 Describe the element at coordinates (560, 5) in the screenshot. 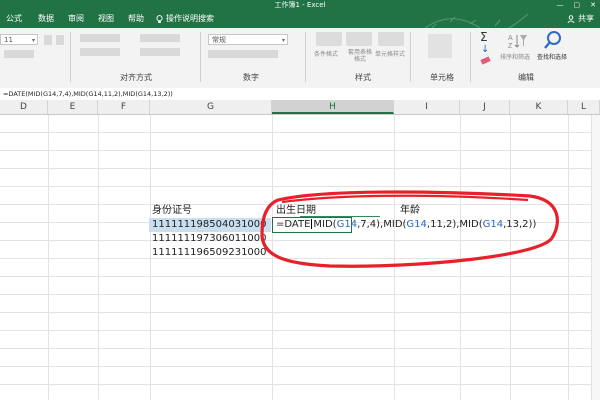

I see `minimize-button: —` at that location.